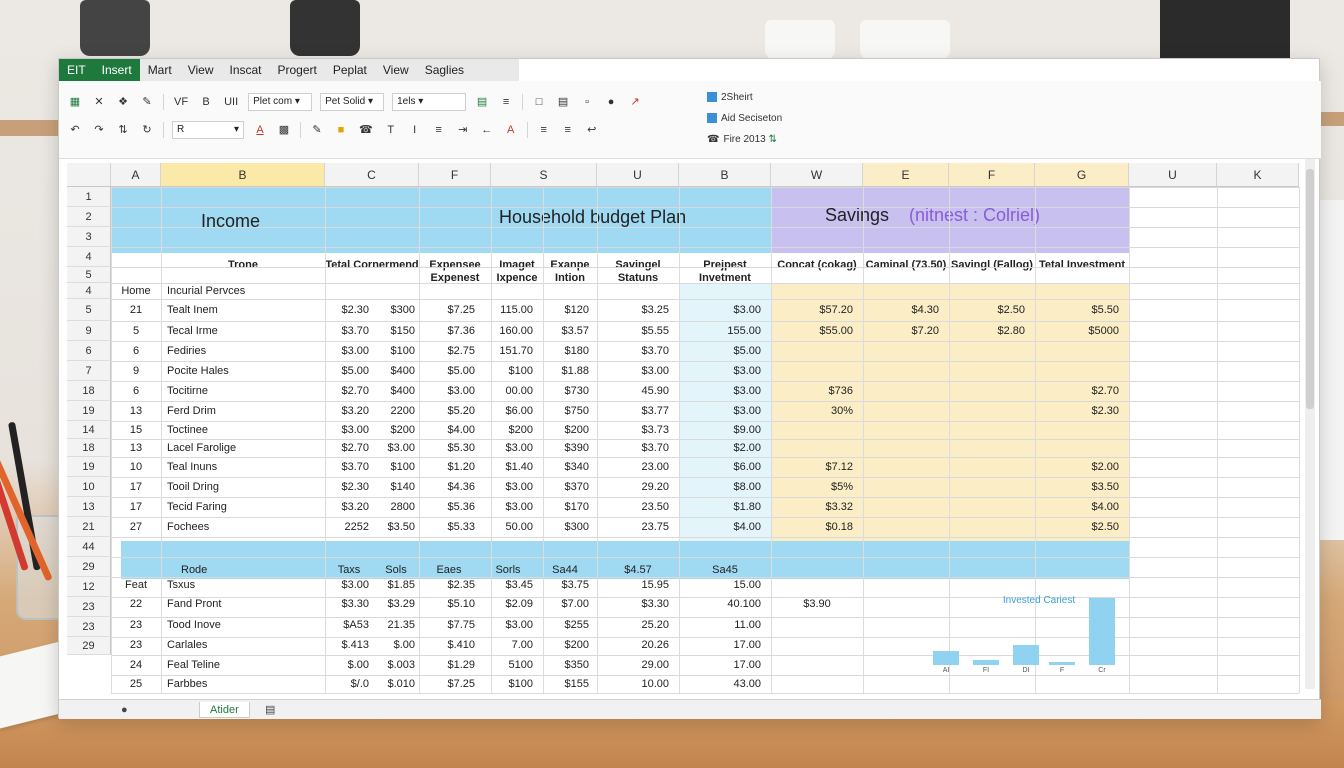 The image size is (1344, 768). Describe the element at coordinates (508, 331) in the screenshot. I see `table-cell: 160.00` at that location.